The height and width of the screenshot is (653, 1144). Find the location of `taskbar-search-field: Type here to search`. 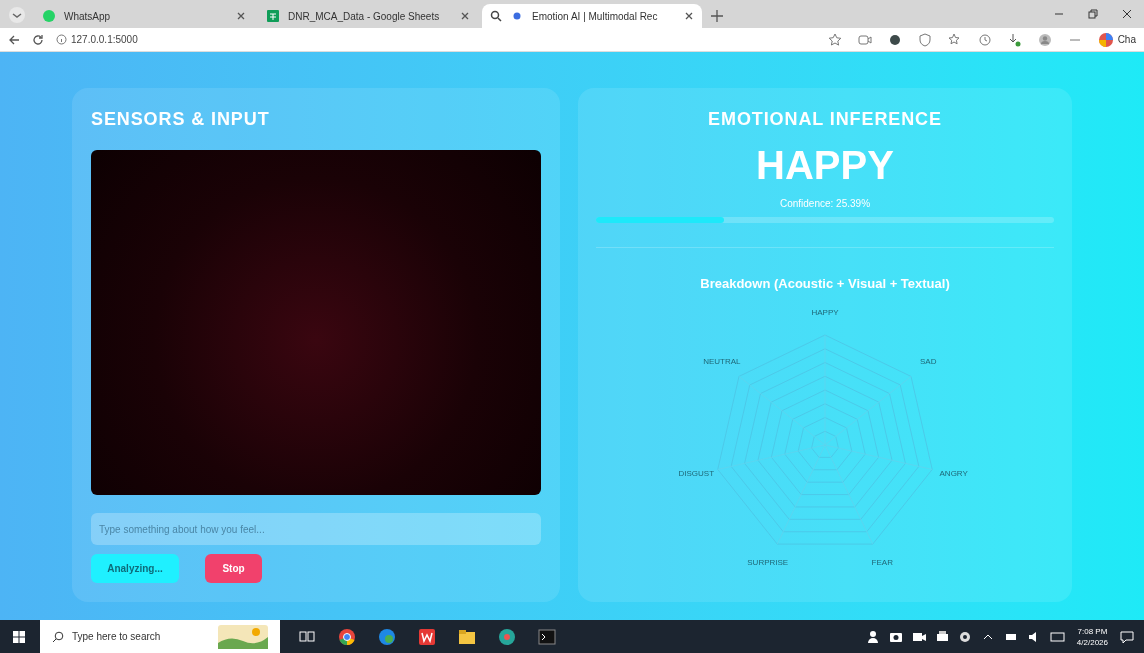

taskbar-search-field: Type here to search is located at coordinates (160, 636).